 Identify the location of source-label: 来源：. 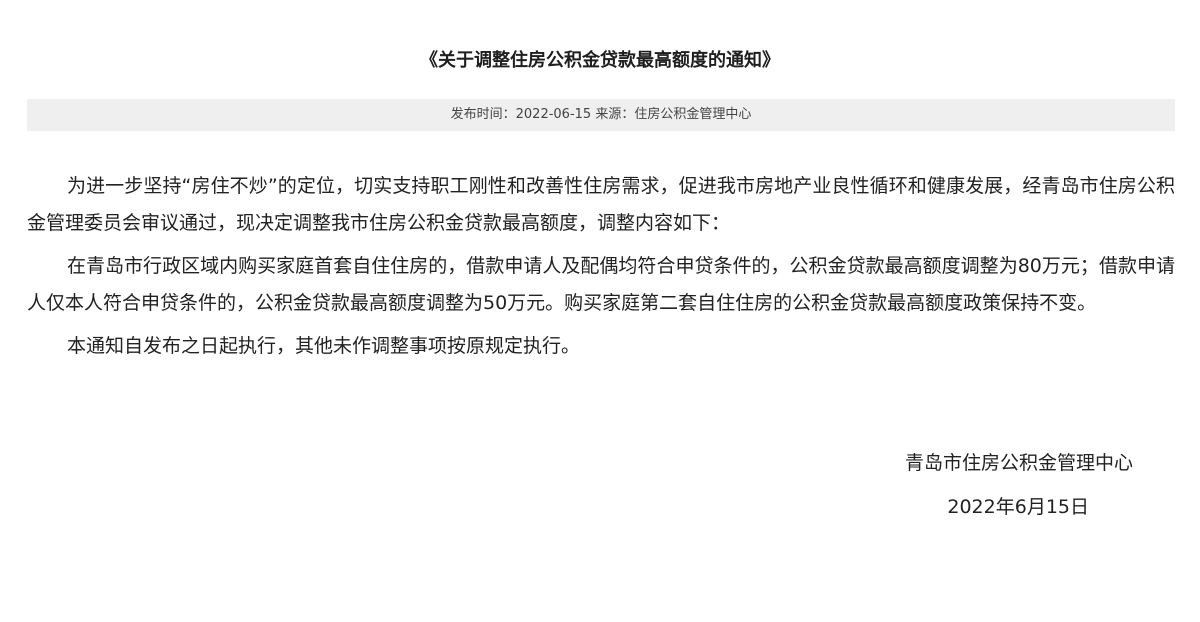
(615, 114).